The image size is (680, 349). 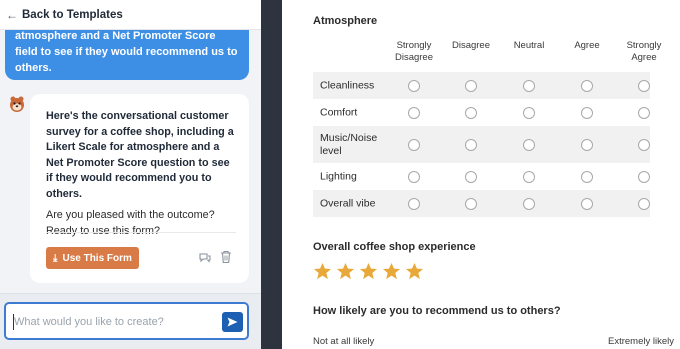 I want to click on likert-row: Music/Noise level, so click(x=481, y=144).